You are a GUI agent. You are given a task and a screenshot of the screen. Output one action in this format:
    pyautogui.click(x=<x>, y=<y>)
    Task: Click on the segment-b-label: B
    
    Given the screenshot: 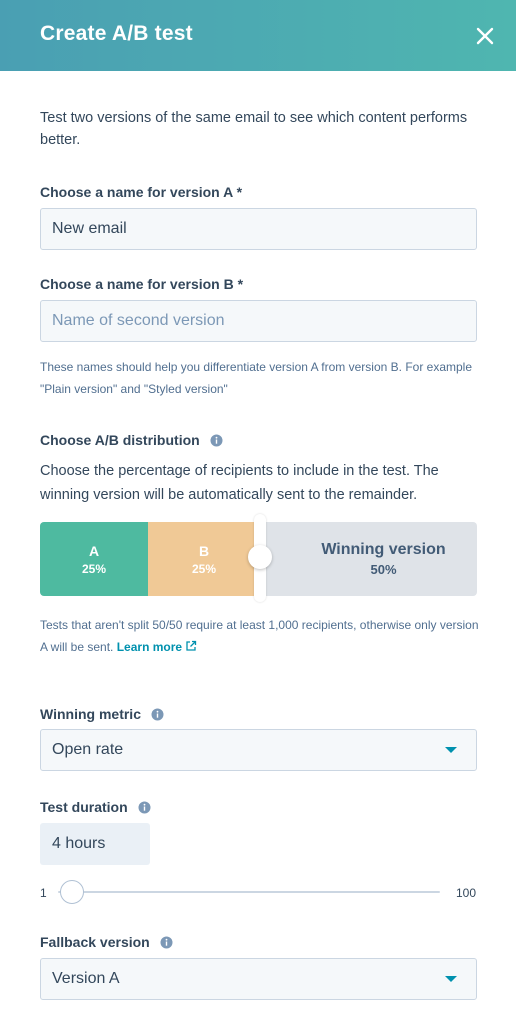 What is the action you would take?
    pyautogui.click(x=204, y=550)
    